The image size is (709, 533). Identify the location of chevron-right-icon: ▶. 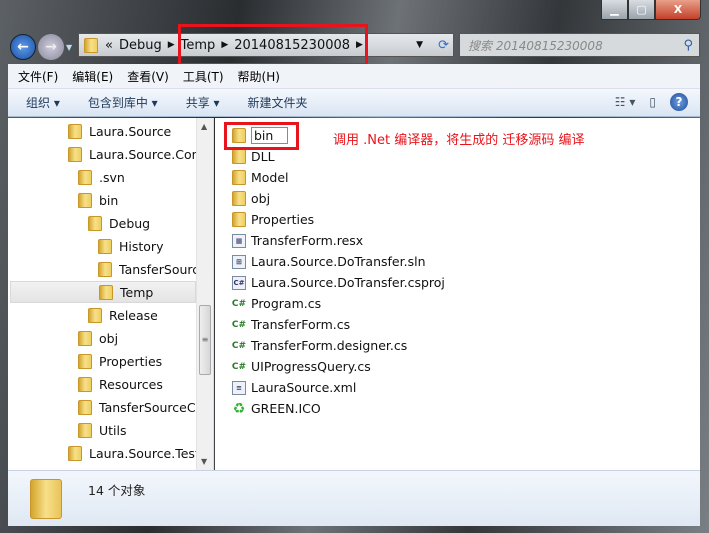
(171, 45).